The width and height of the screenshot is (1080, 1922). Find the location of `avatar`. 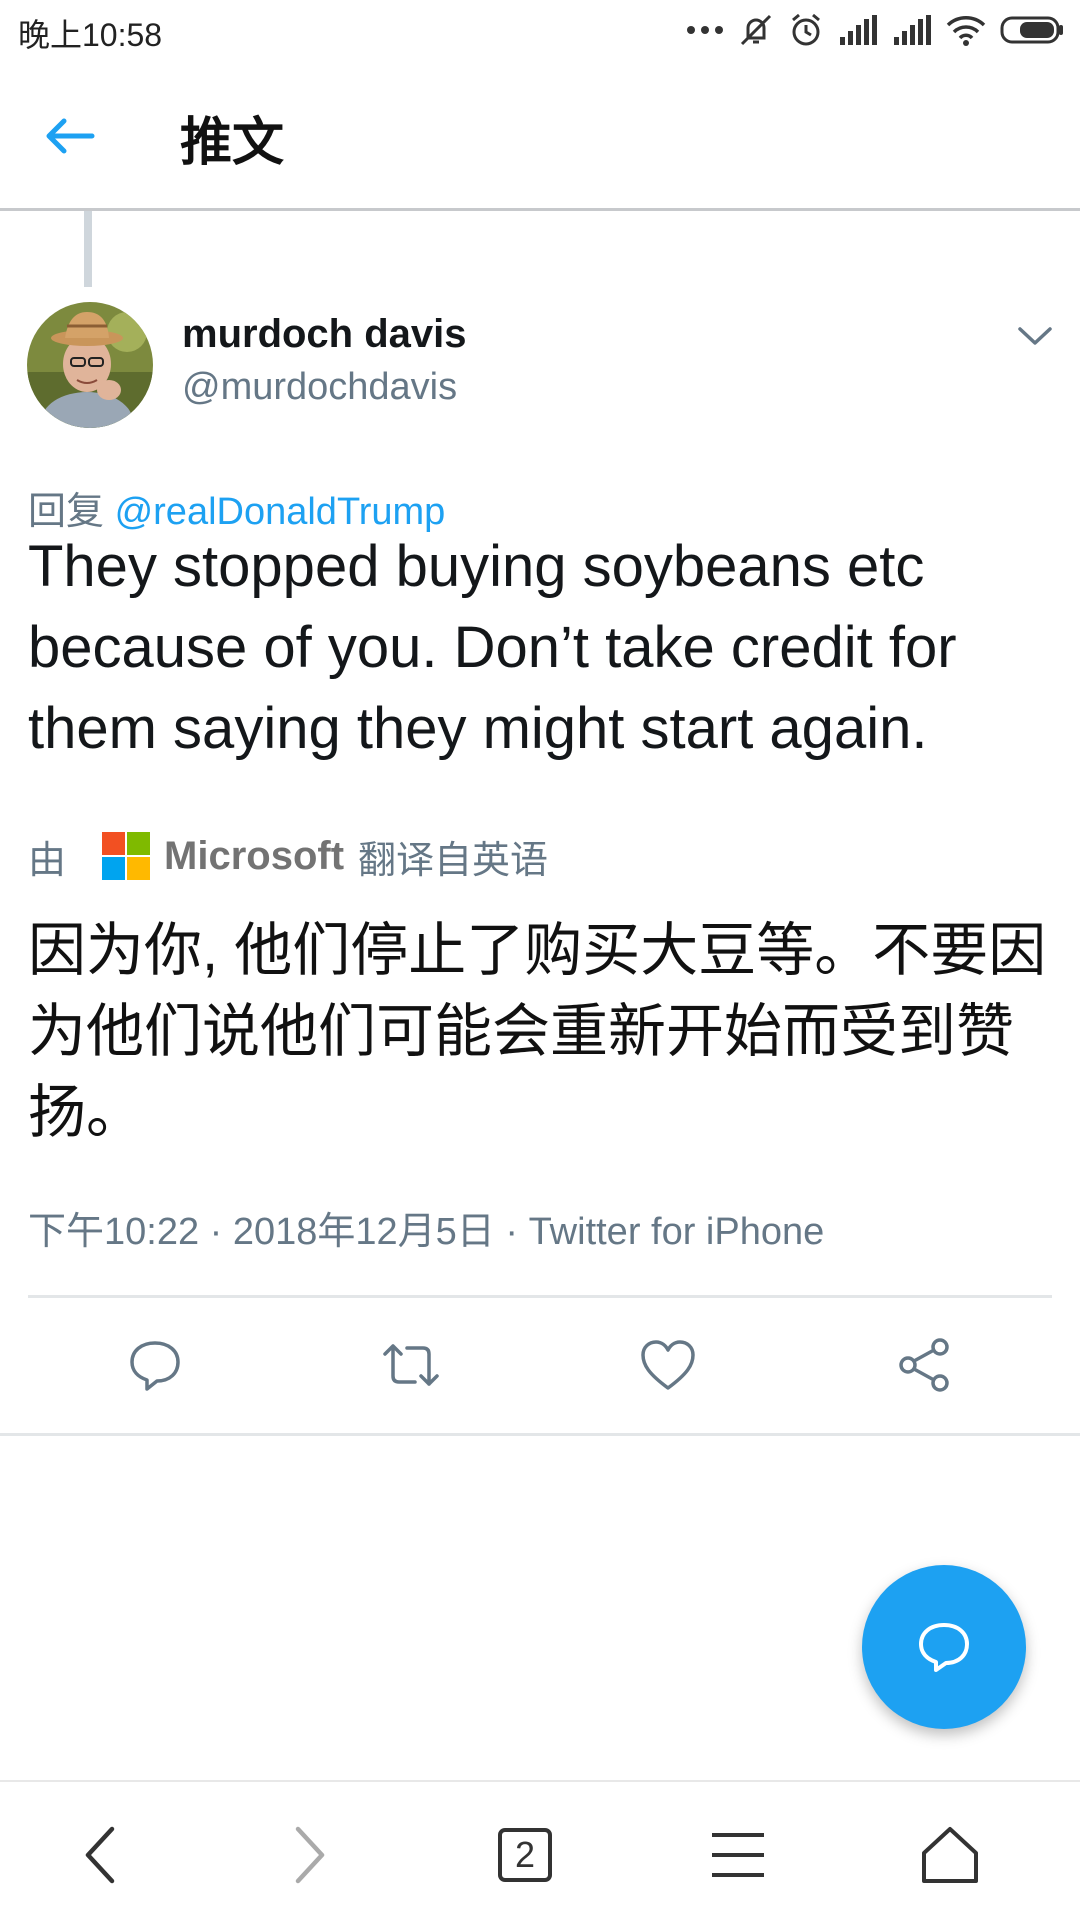

avatar is located at coordinates (90, 365).